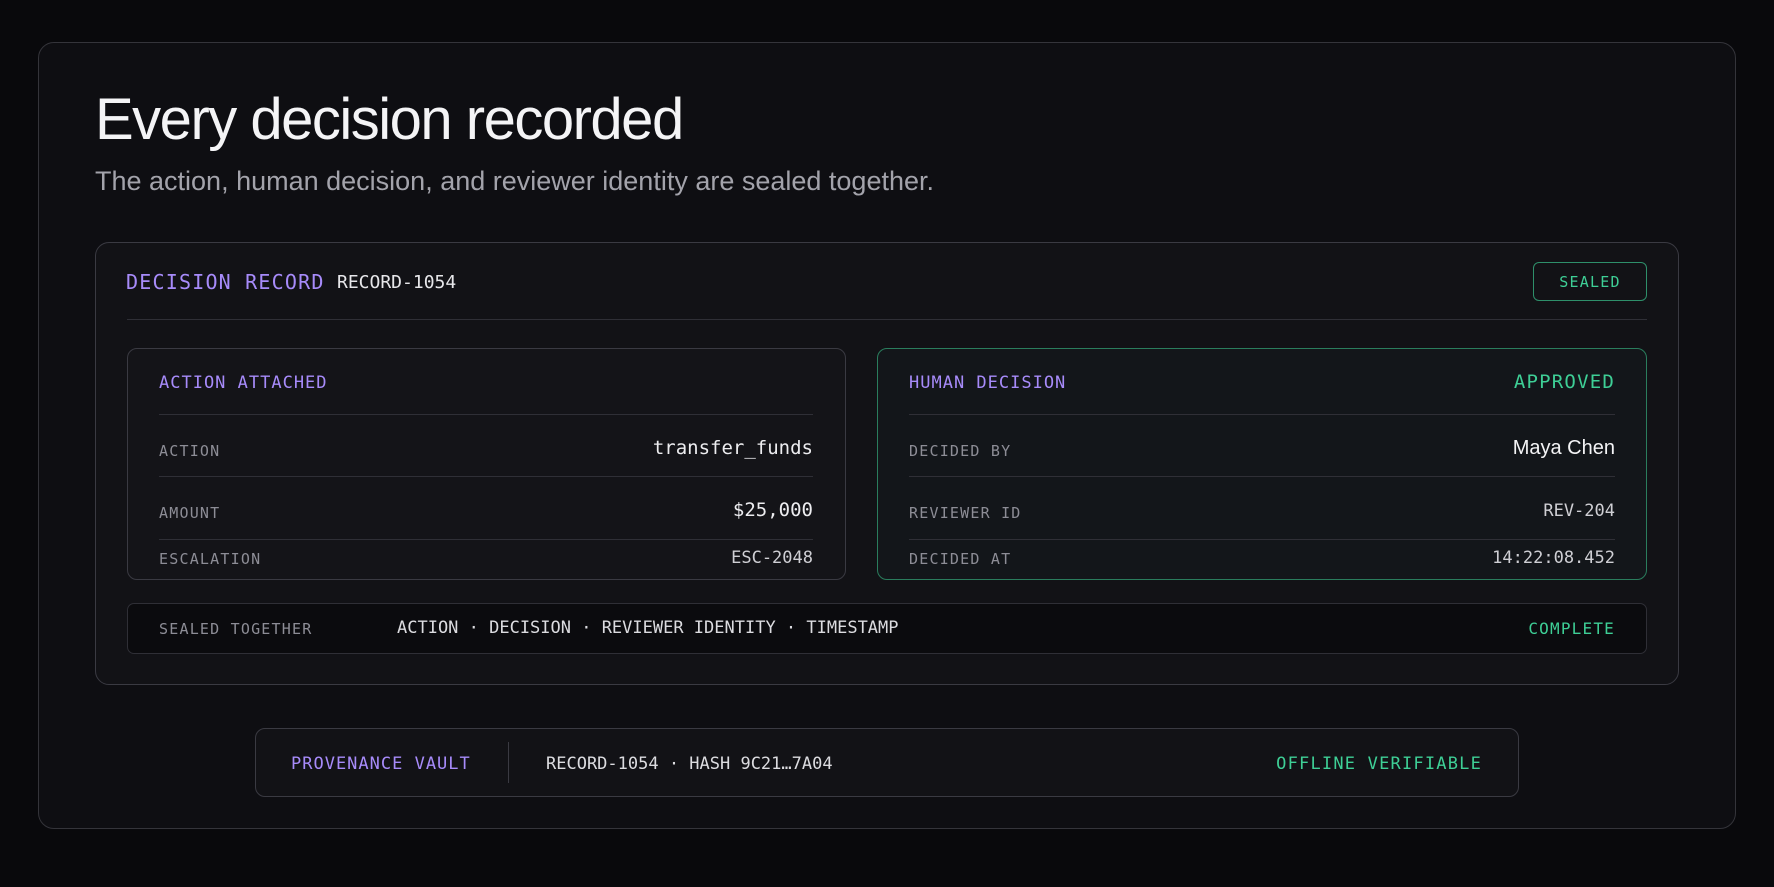 This screenshot has width=1774, height=887. I want to click on amount-value: $25,000, so click(772, 510).